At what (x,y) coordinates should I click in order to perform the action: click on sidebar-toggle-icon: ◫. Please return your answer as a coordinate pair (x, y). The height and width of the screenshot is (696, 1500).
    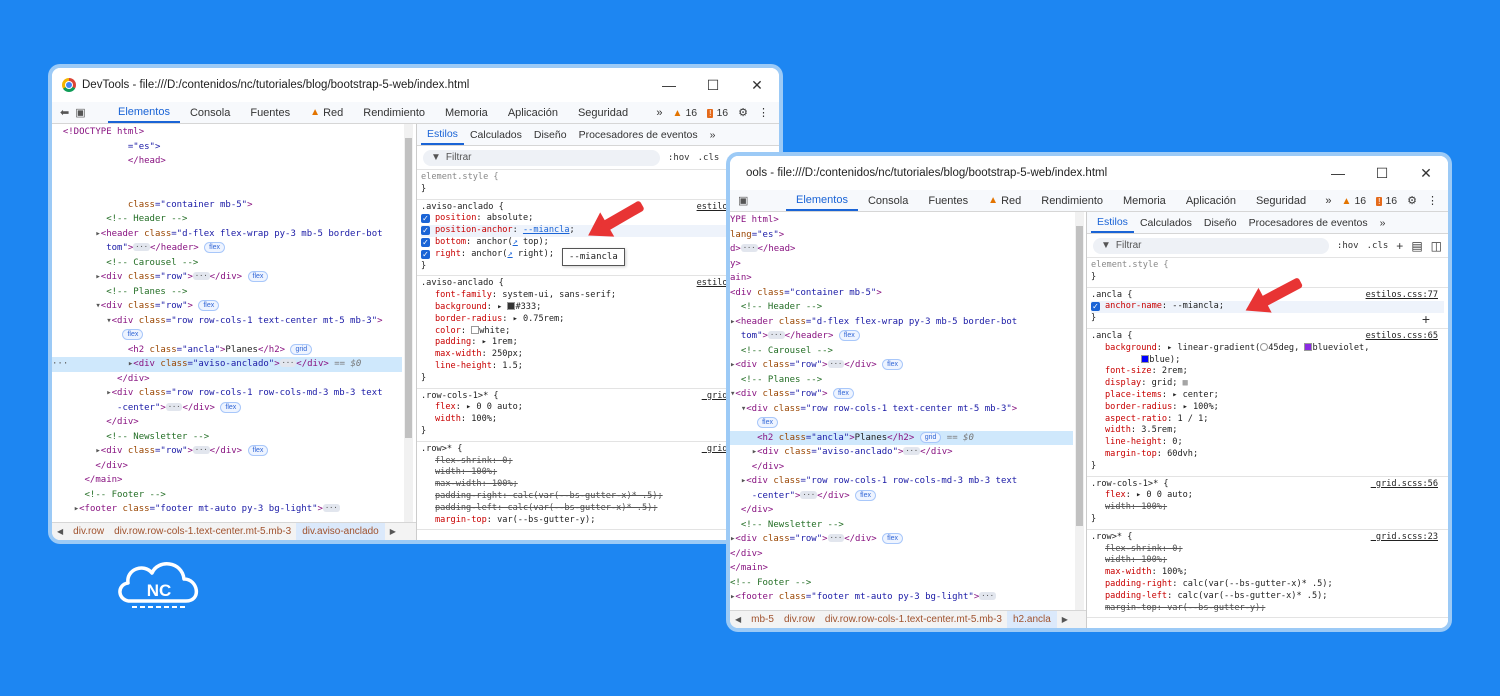
    Looking at the image, I should click on (1436, 246).